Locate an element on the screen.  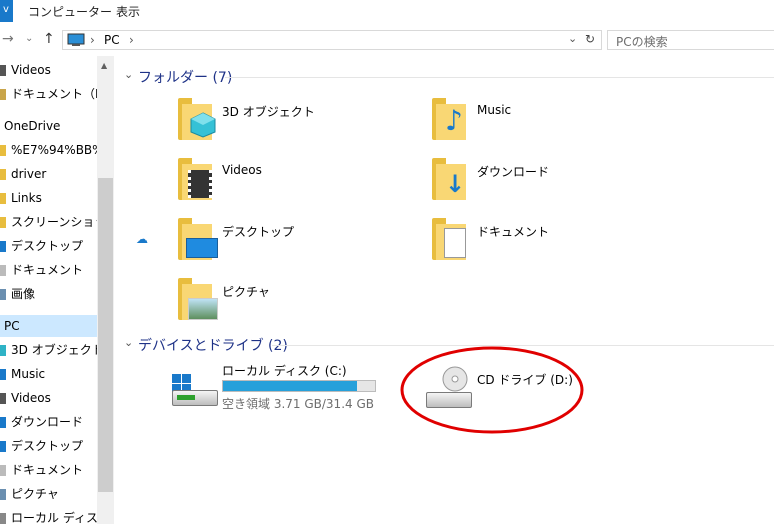
nav-item-pictures: ピクチャ is located at coordinates (48, 494).